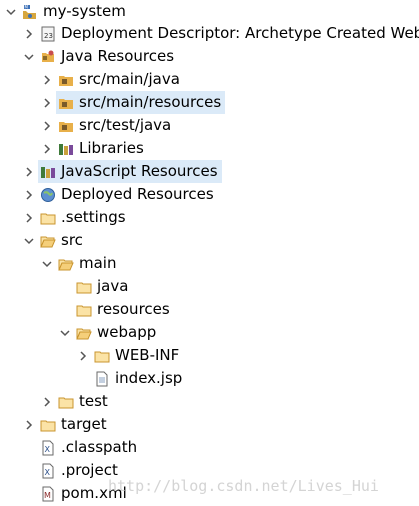  I want to click on tree-item-webapp: webapp, so click(107, 332).